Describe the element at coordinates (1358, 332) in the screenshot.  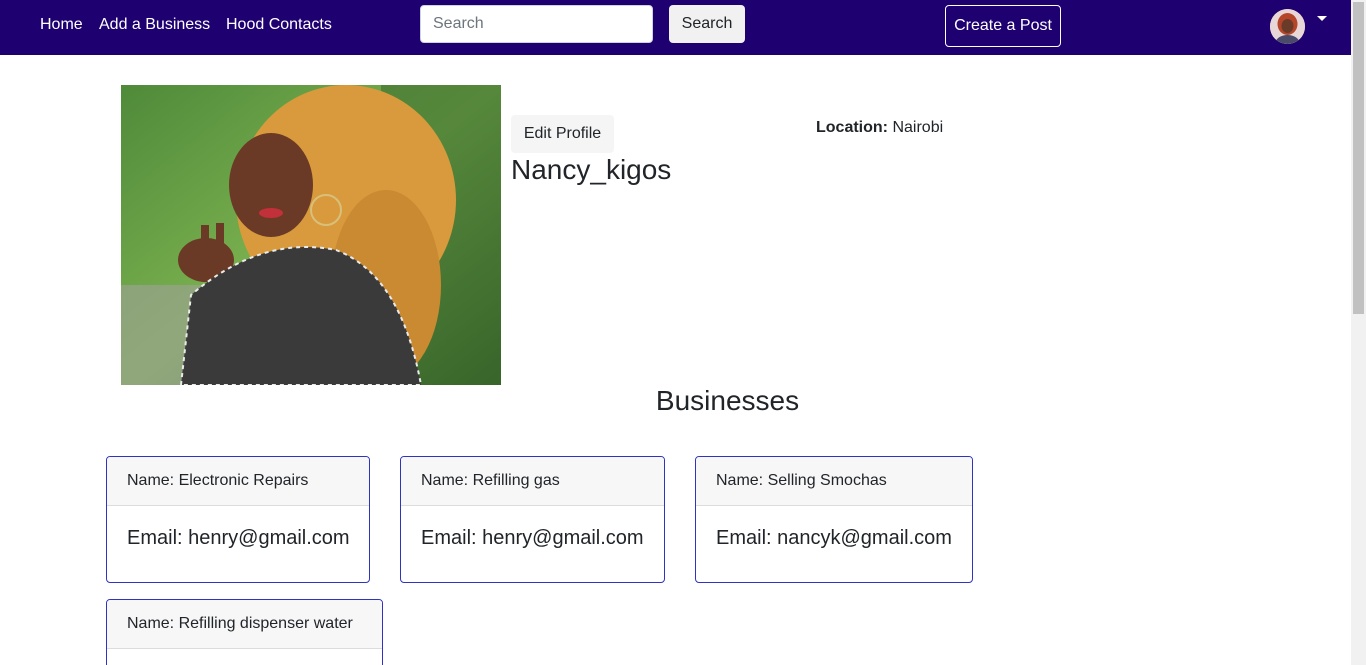
I see `page-scrollbar` at that location.